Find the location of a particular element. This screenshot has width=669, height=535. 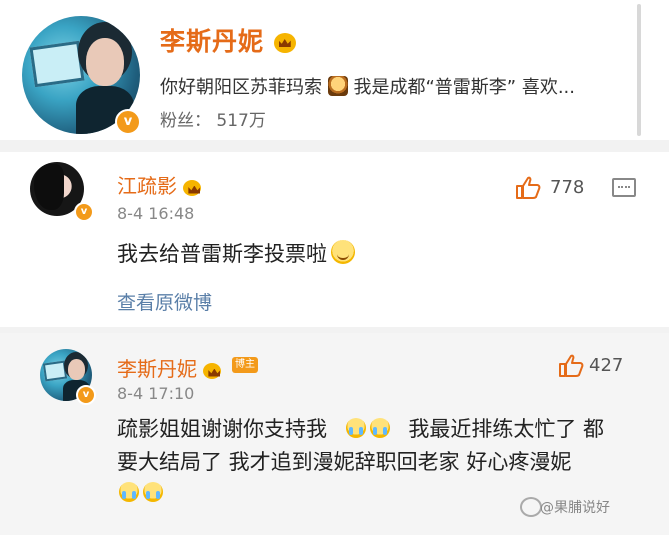

fans-count: 517万 is located at coordinates (241, 121).